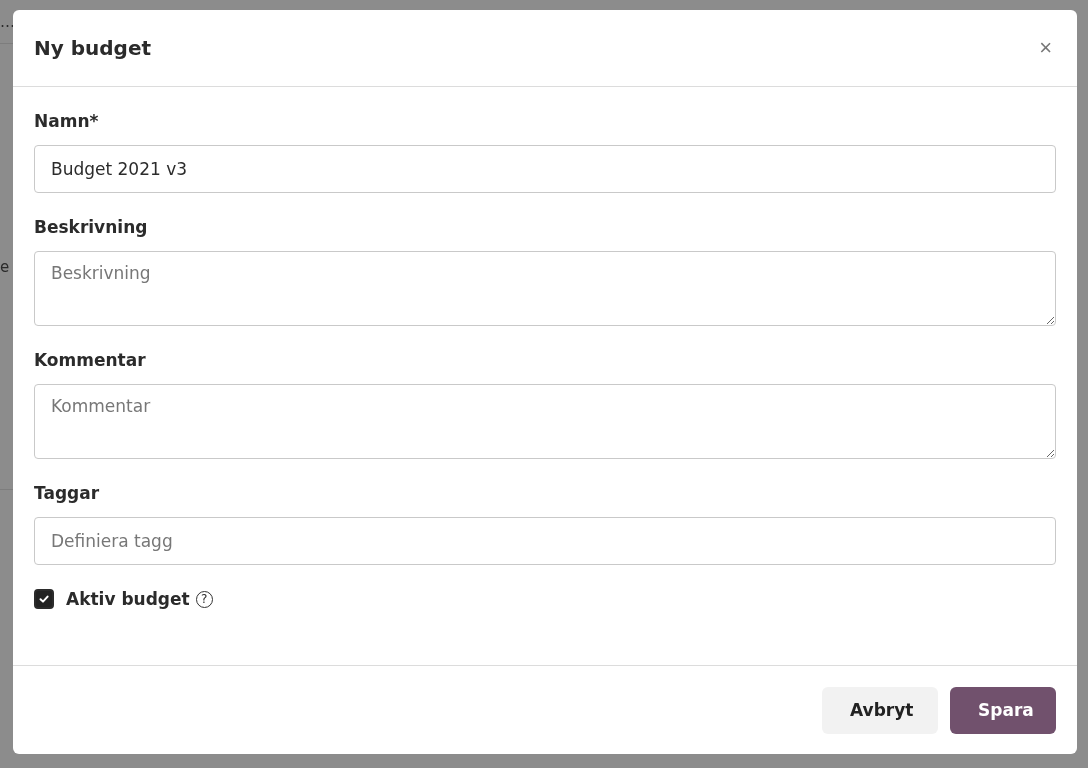 This screenshot has width=1088, height=768. I want to click on close-button: ×, so click(1045, 48).